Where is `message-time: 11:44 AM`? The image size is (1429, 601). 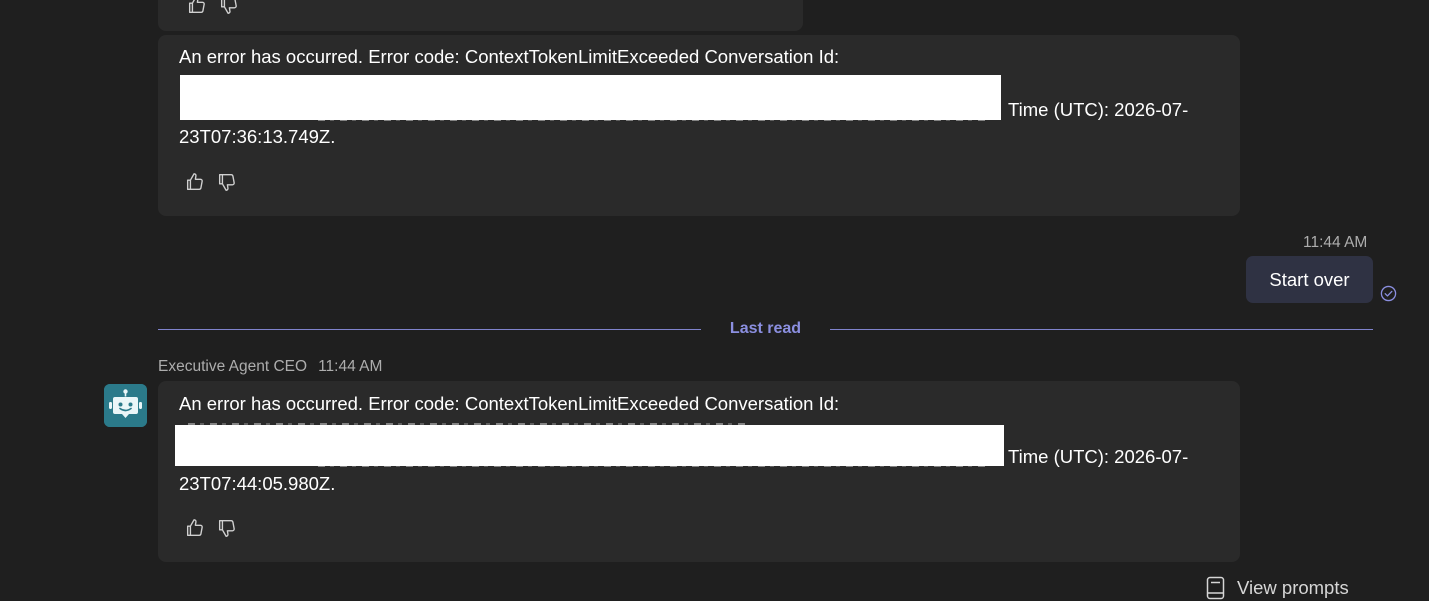 message-time: 11:44 AM is located at coordinates (350, 366).